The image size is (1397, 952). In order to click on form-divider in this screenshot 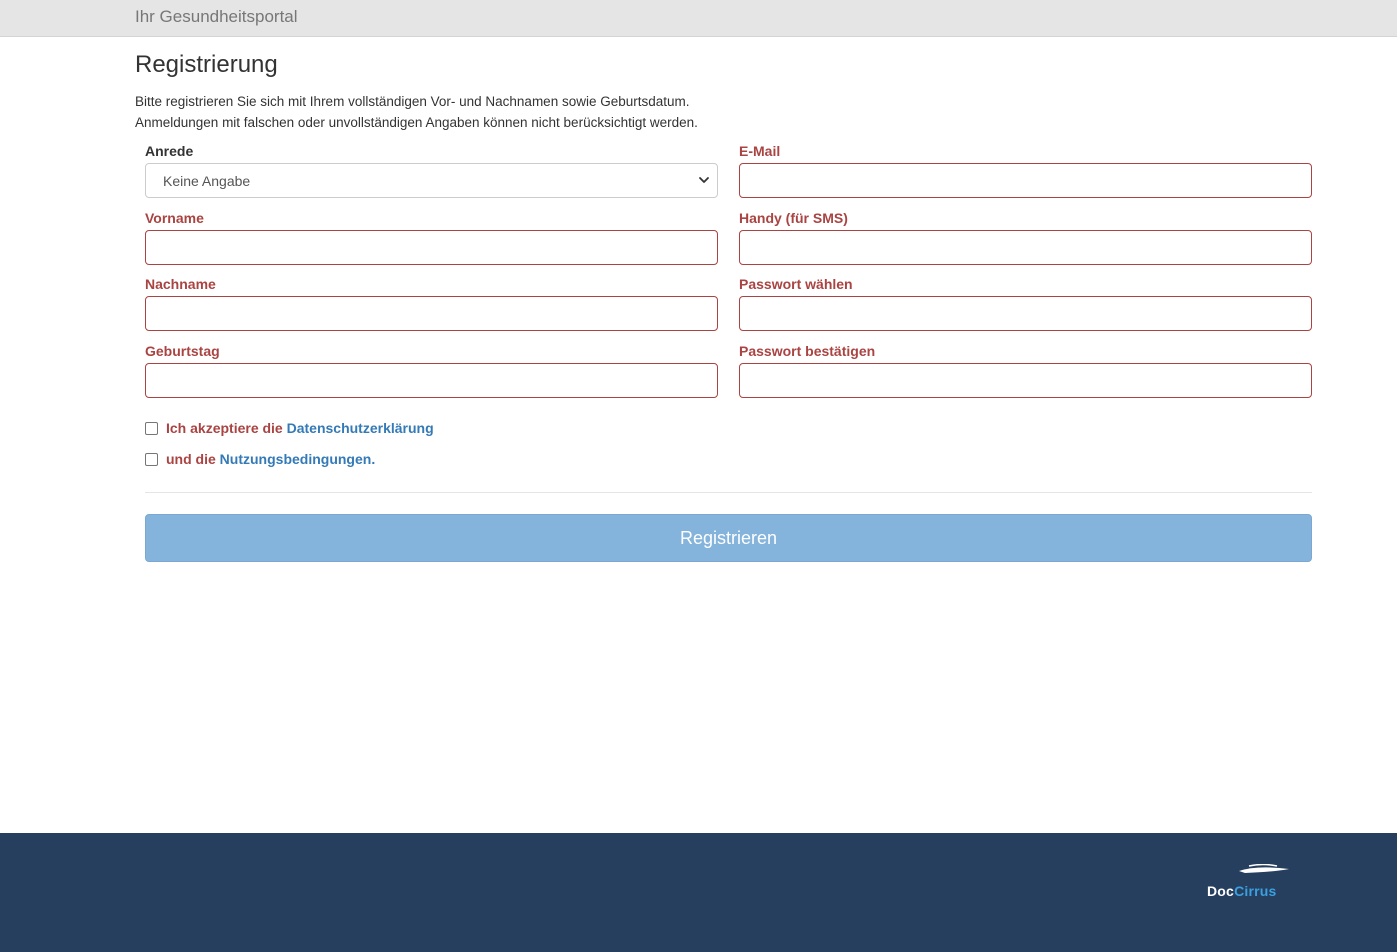, I will do `click(728, 492)`.